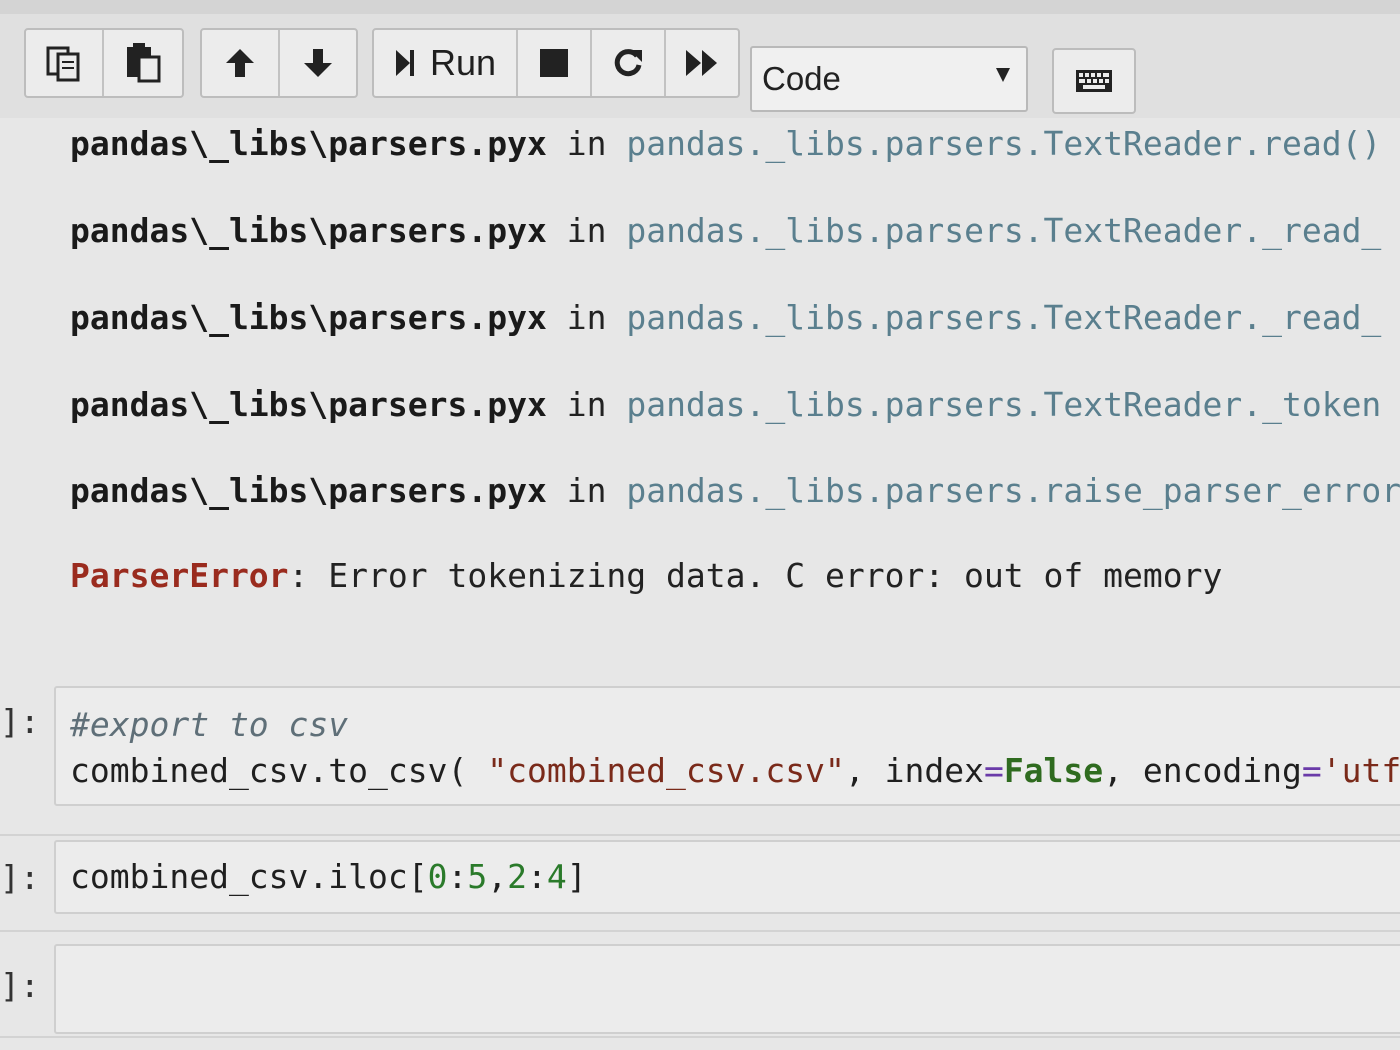 This screenshot has height=1050, width=1400. Describe the element at coordinates (477, 876) in the screenshot. I see `code-number: 5` at that location.